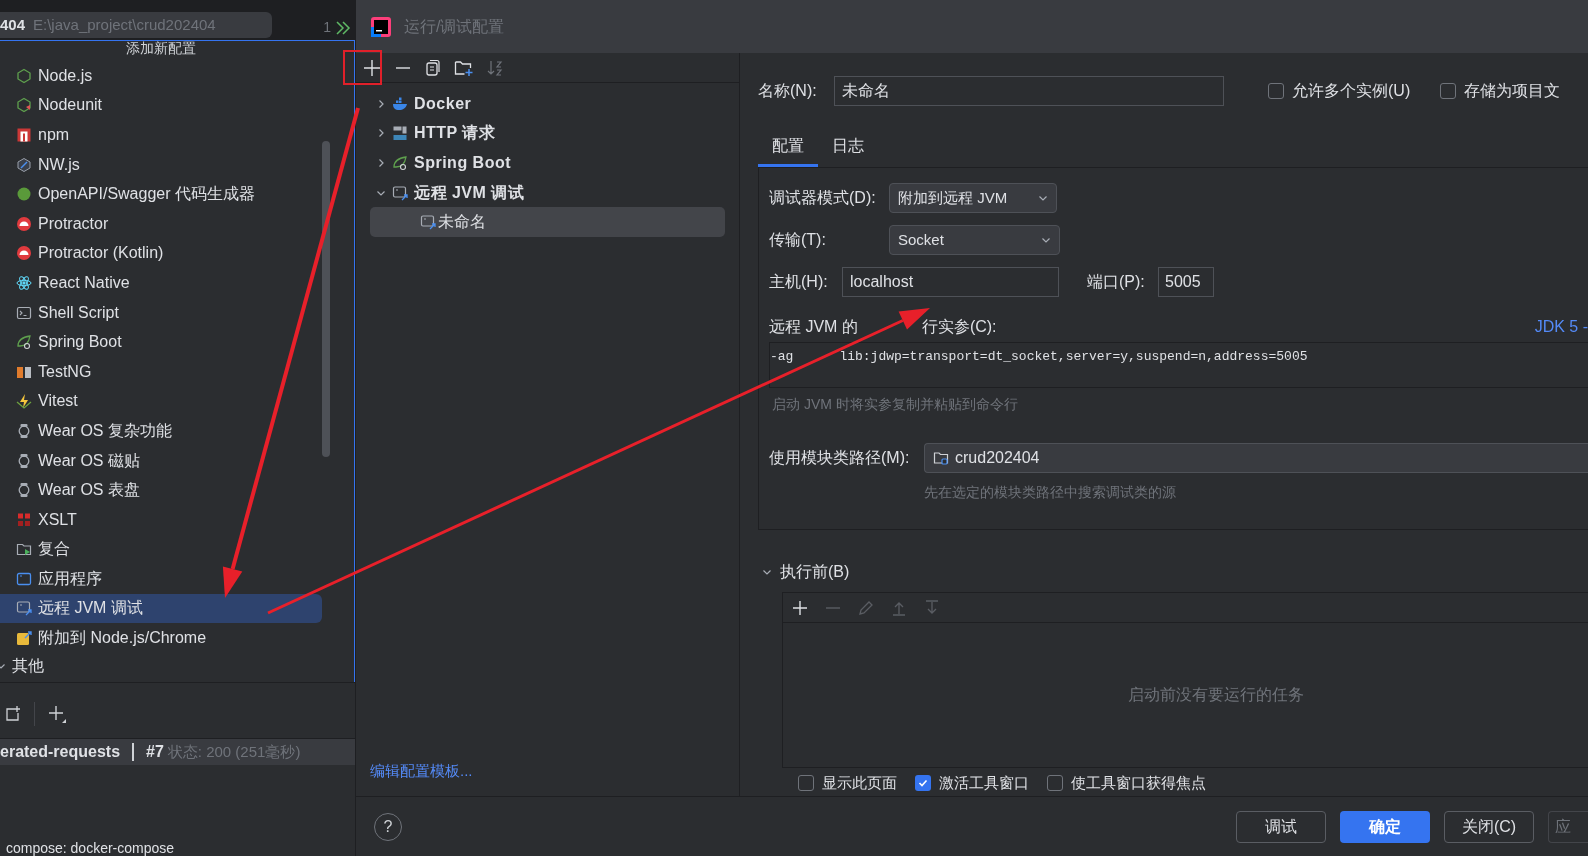  Describe the element at coordinates (136, 25) in the screenshot. I see `editor-tab: 404 E:\java_project\crud202404` at that location.